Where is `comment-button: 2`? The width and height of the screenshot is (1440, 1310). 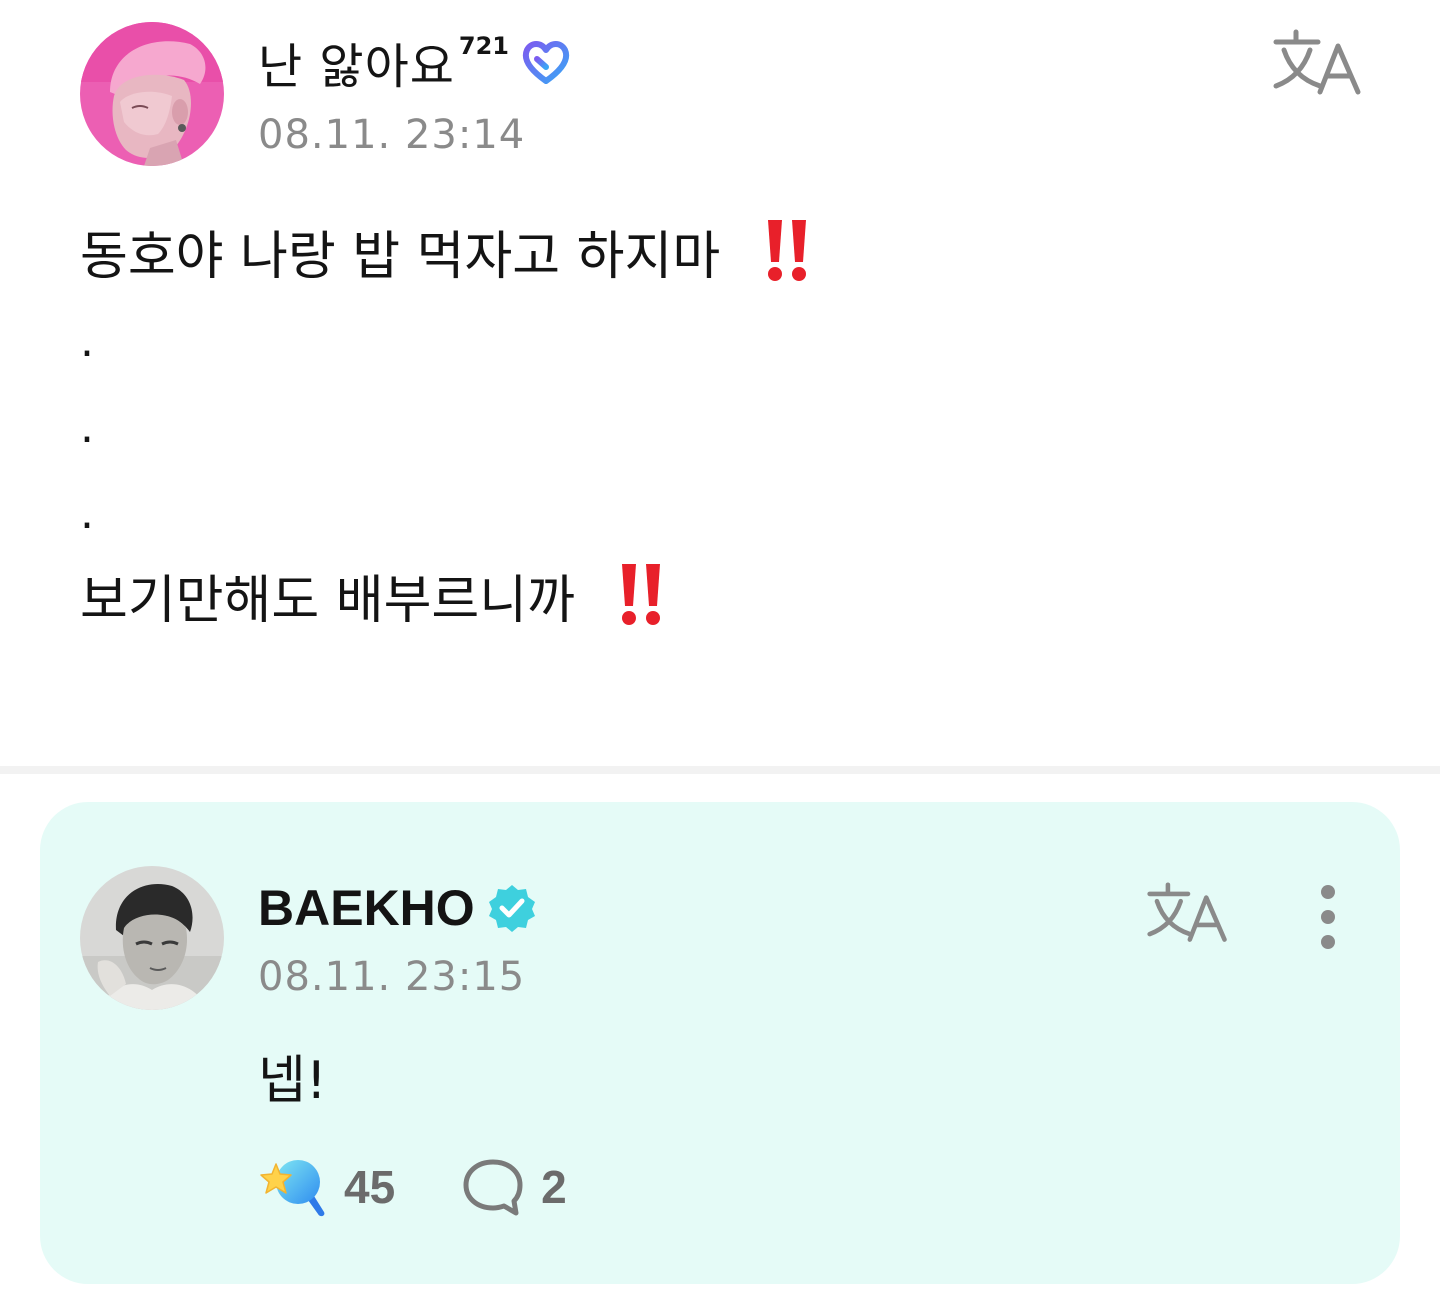
comment-button: 2 is located at coordinates (514, 1187).